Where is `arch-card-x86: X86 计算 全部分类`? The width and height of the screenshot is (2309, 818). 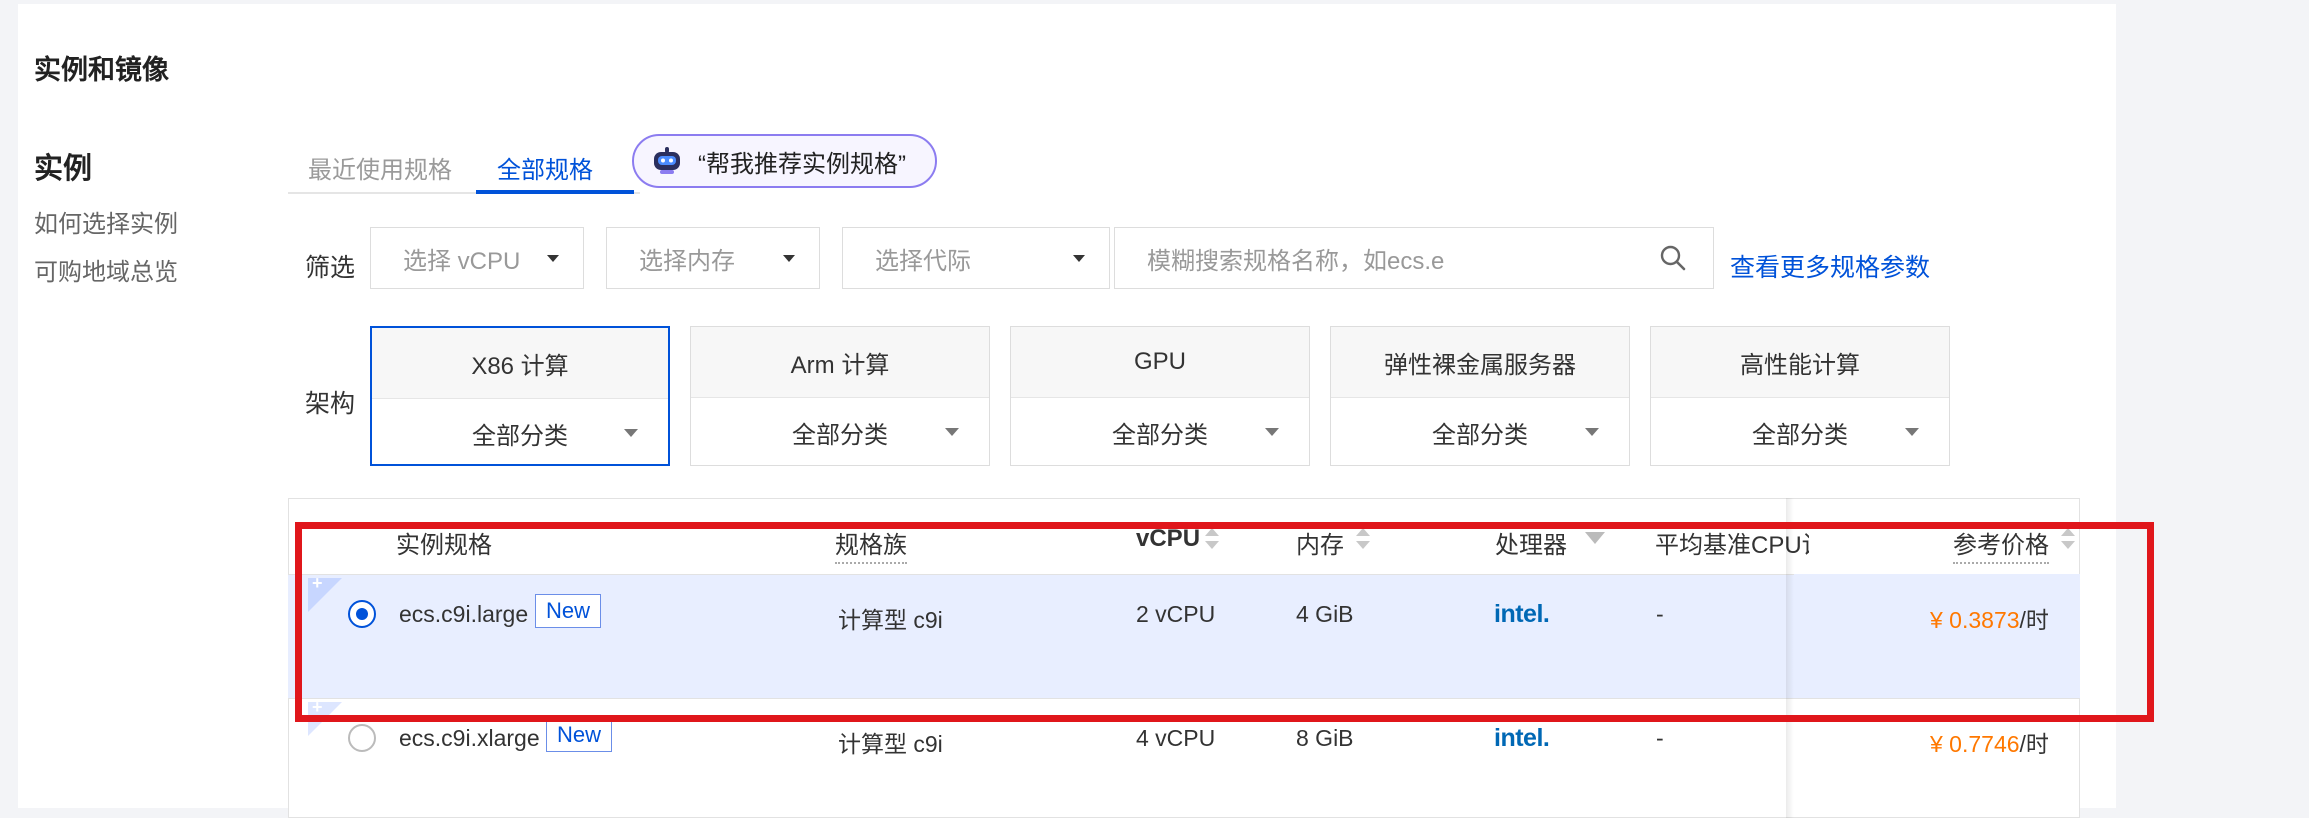 arch-card-x86: X86 计算 全部分类 is located at coordinates (520, 396).